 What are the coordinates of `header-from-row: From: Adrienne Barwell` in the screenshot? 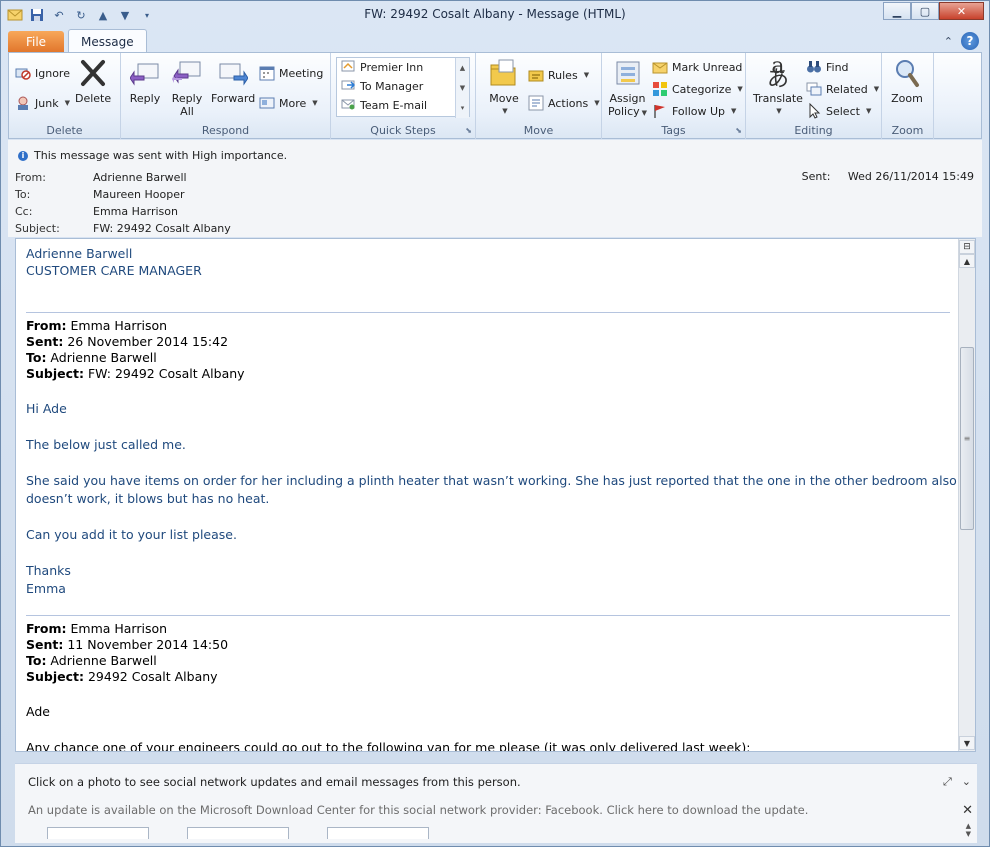 It's located at (101, 177).